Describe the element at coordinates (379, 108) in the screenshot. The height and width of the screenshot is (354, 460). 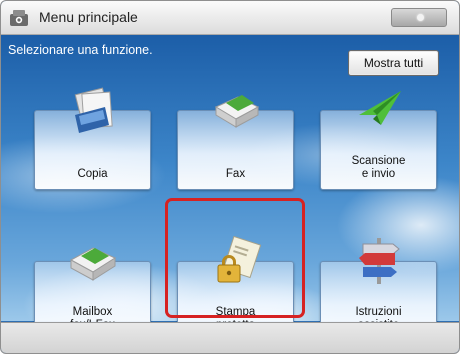
I see `scan-send-icon` at that location.